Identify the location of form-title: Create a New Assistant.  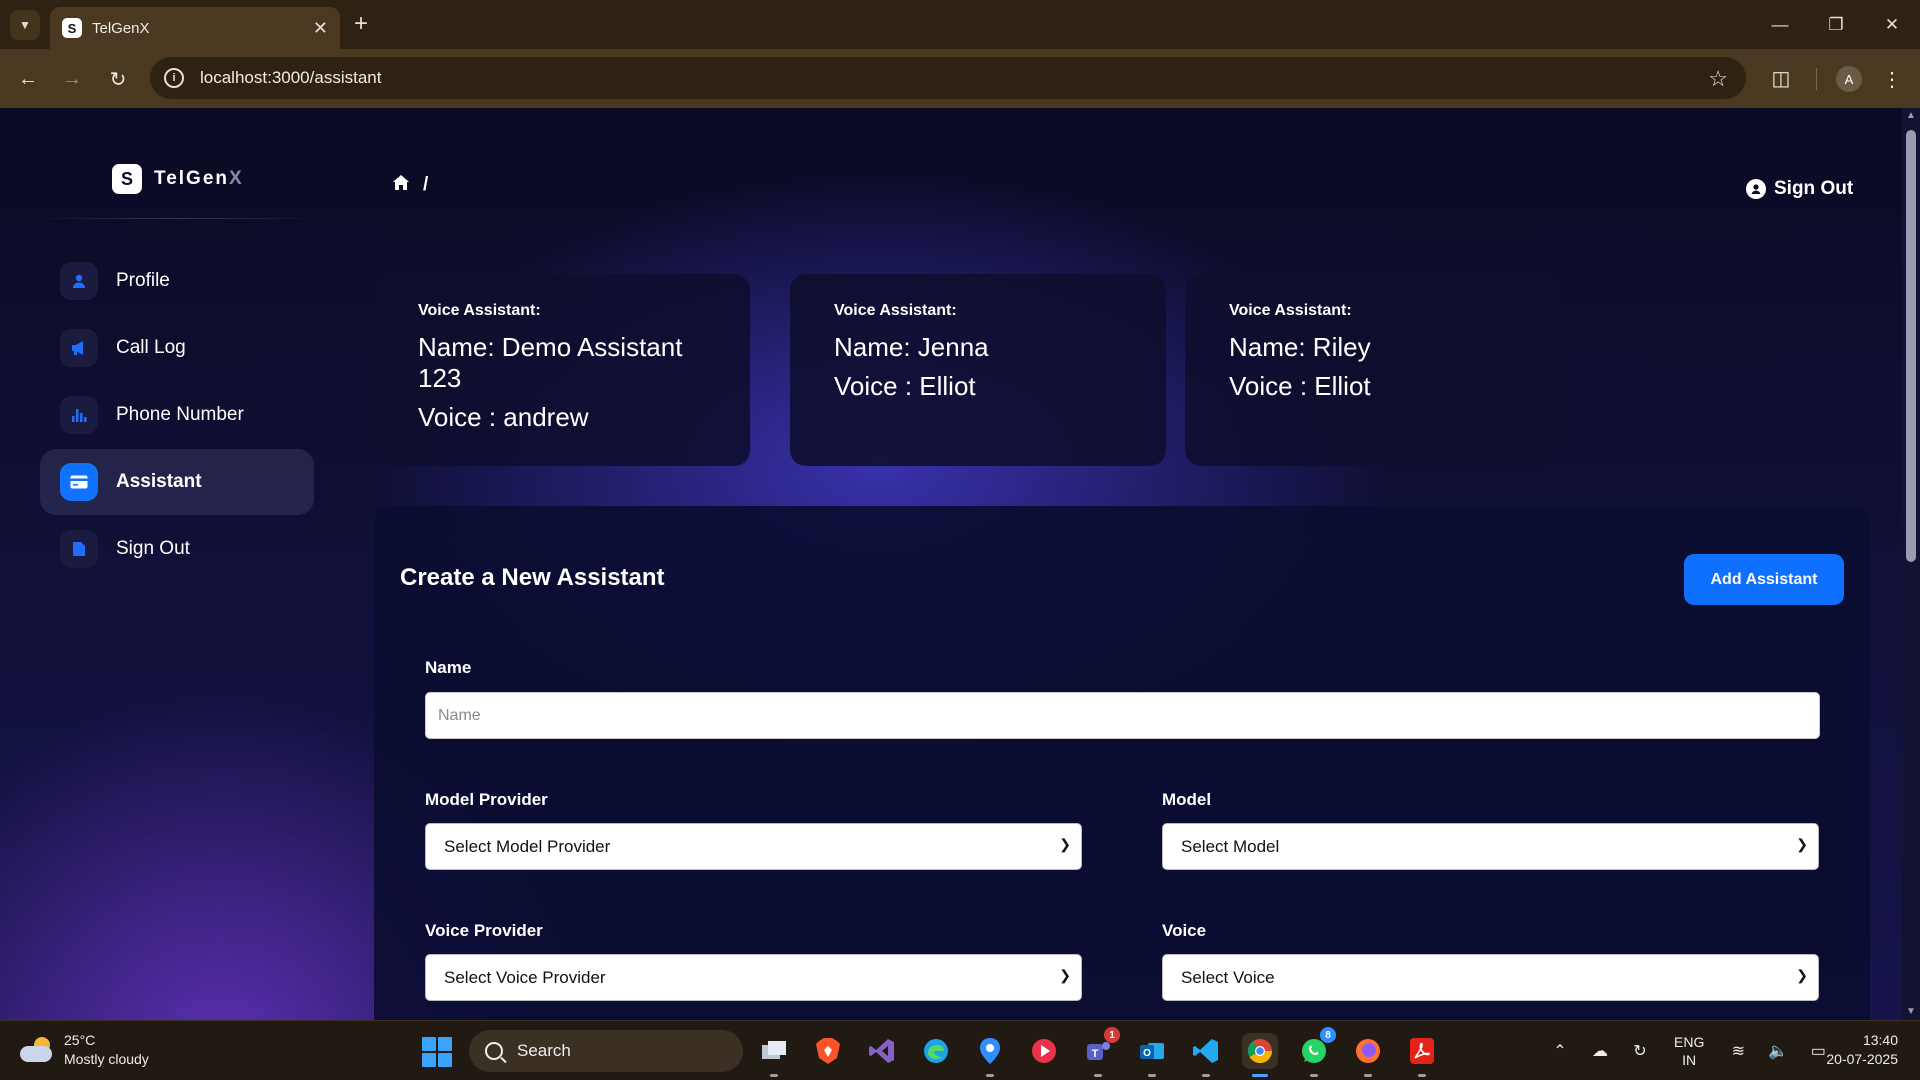
(532, 577).